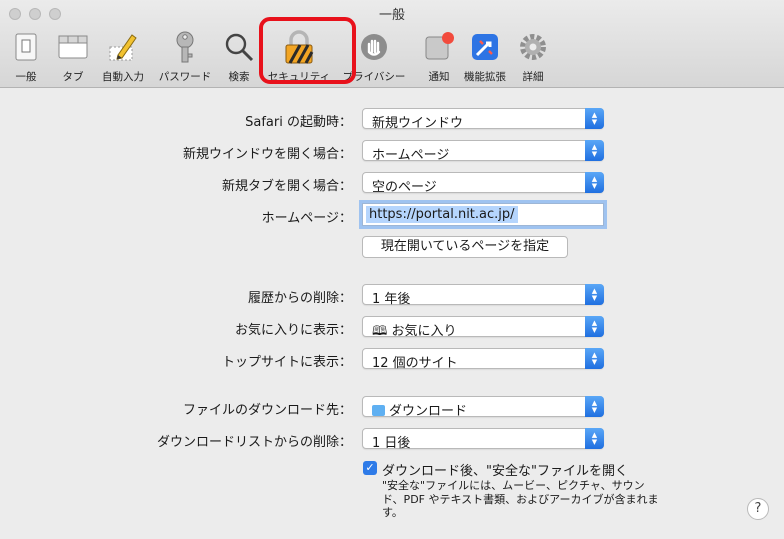 This screenshot has width=784, height=539. What do you see at coordinates (483, 359) in the screenshot?
I see `topsites-popup: 12 個のサイト ▲ ▼` at bounding box center [483, 359].